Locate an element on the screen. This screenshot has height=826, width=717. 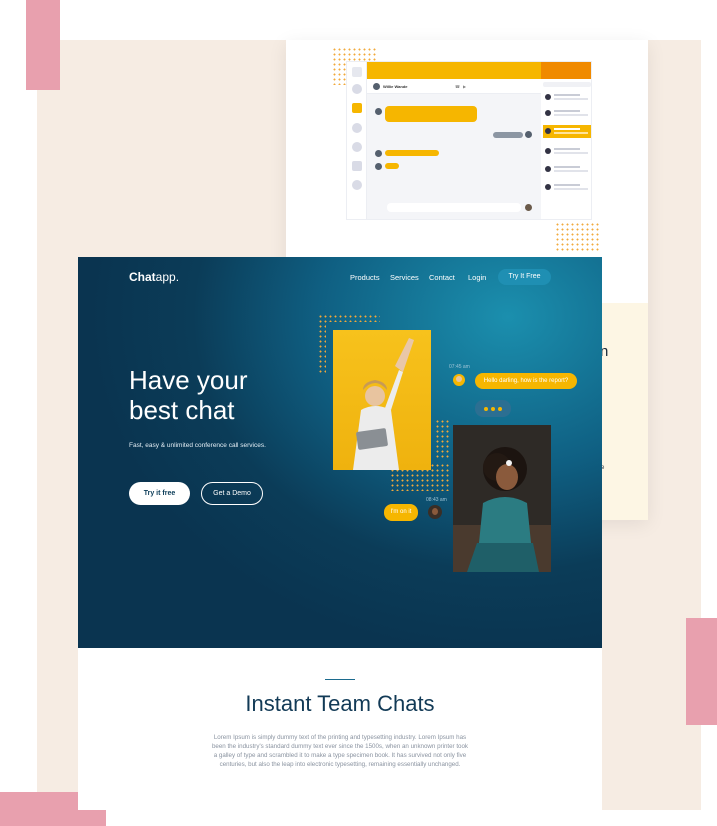
file-icon is located at coordinates (357, 147).